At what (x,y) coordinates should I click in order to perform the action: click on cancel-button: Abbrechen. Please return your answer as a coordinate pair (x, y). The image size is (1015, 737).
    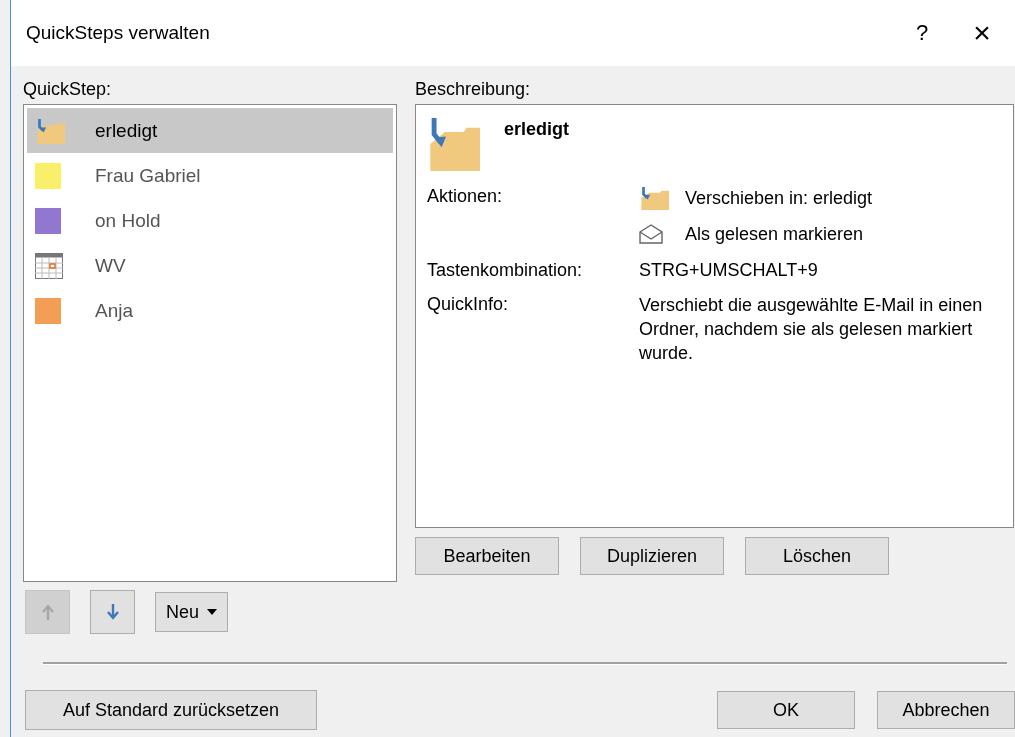
    Looking at the image, I should click on (946, 710).